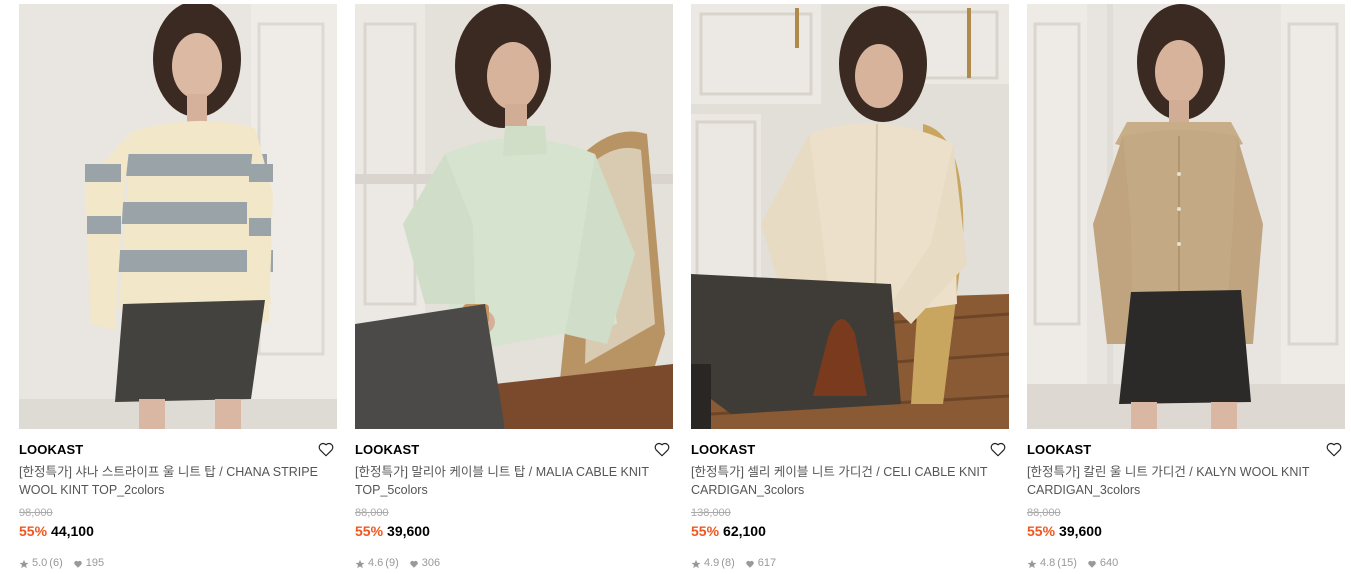  What do you see at coordinates (1186, 563) in the screenshot?
I see `product-meta: 4.8 (15) 640` at bounding box center [1186, 563].